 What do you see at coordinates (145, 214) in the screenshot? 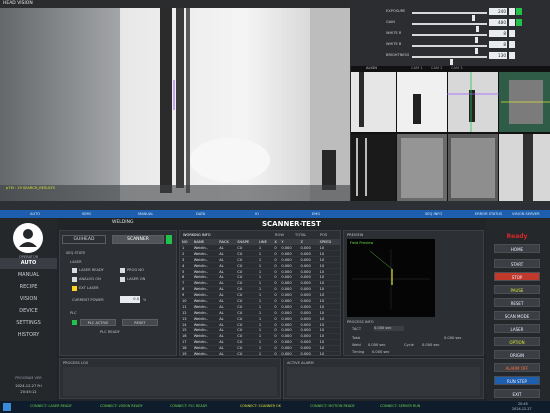
I see `strip-item: MANUAL` at bounding box center [145, 214].